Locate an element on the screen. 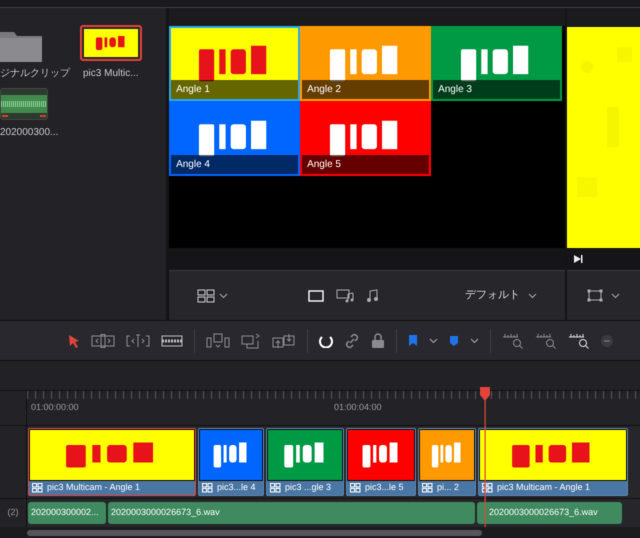 This screenshot has height=538, width=640. link-icon is located at coordinates (352, 340).